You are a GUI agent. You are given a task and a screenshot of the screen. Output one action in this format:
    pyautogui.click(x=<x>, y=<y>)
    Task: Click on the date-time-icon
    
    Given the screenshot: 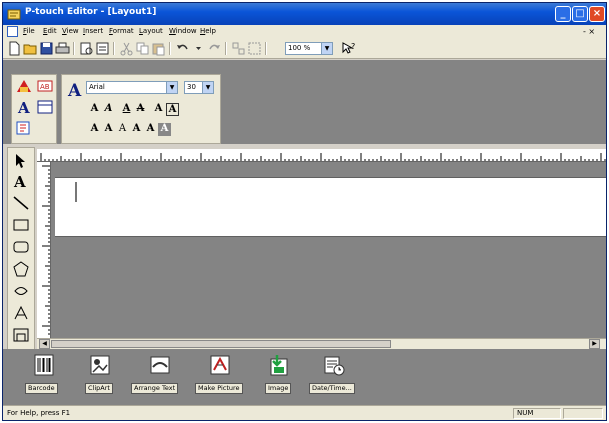 What is the action you would take?
    pyautogui.click(x=334, y=365)
    